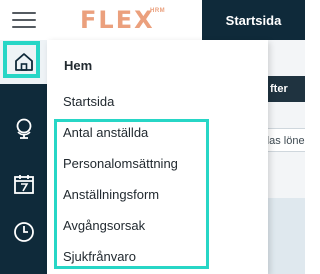 The height and width of the screenshot is (274, 320). Describe the element at coordinates (99, 256) in the screenshot. I see `menu-item-sjukfranvaro: Sjukfrånvaro` at that location.